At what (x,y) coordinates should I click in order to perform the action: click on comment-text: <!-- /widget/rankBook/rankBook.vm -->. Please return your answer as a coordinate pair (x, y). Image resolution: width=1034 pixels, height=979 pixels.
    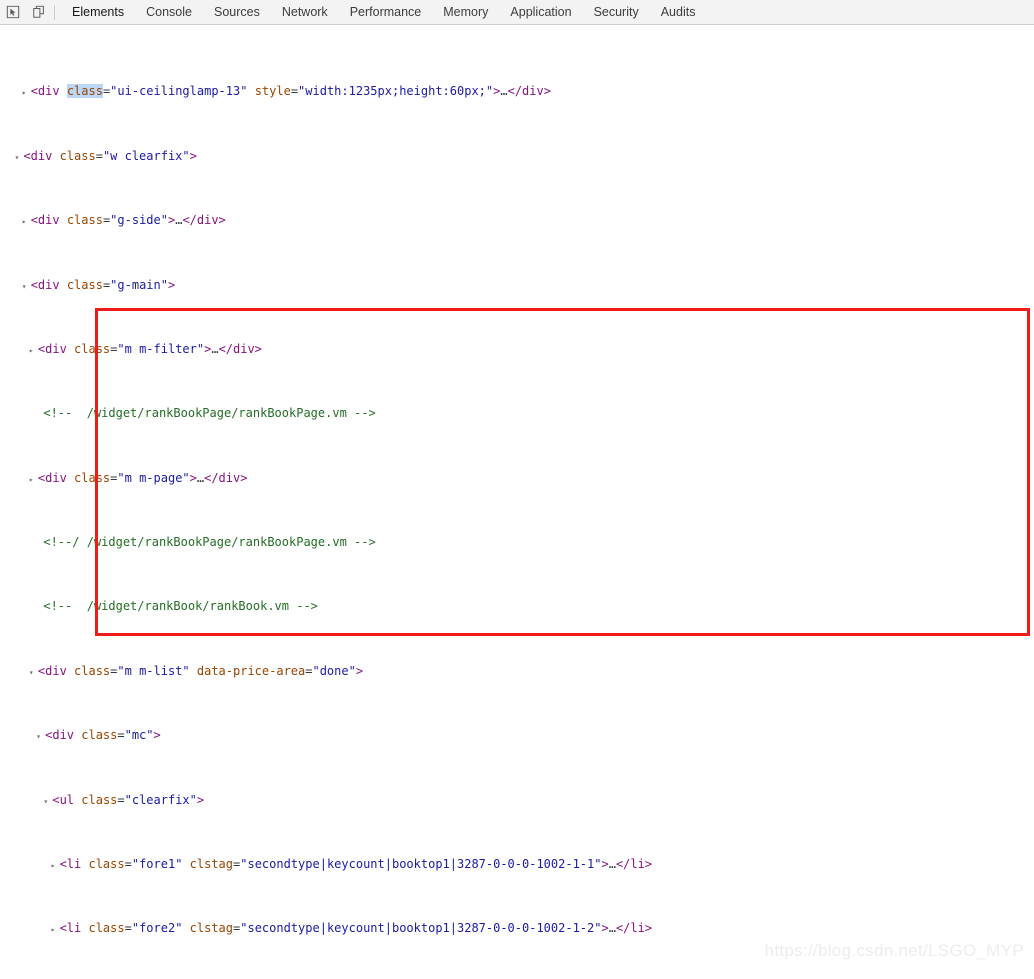
    Looking at the image, I should click on (180, 606).